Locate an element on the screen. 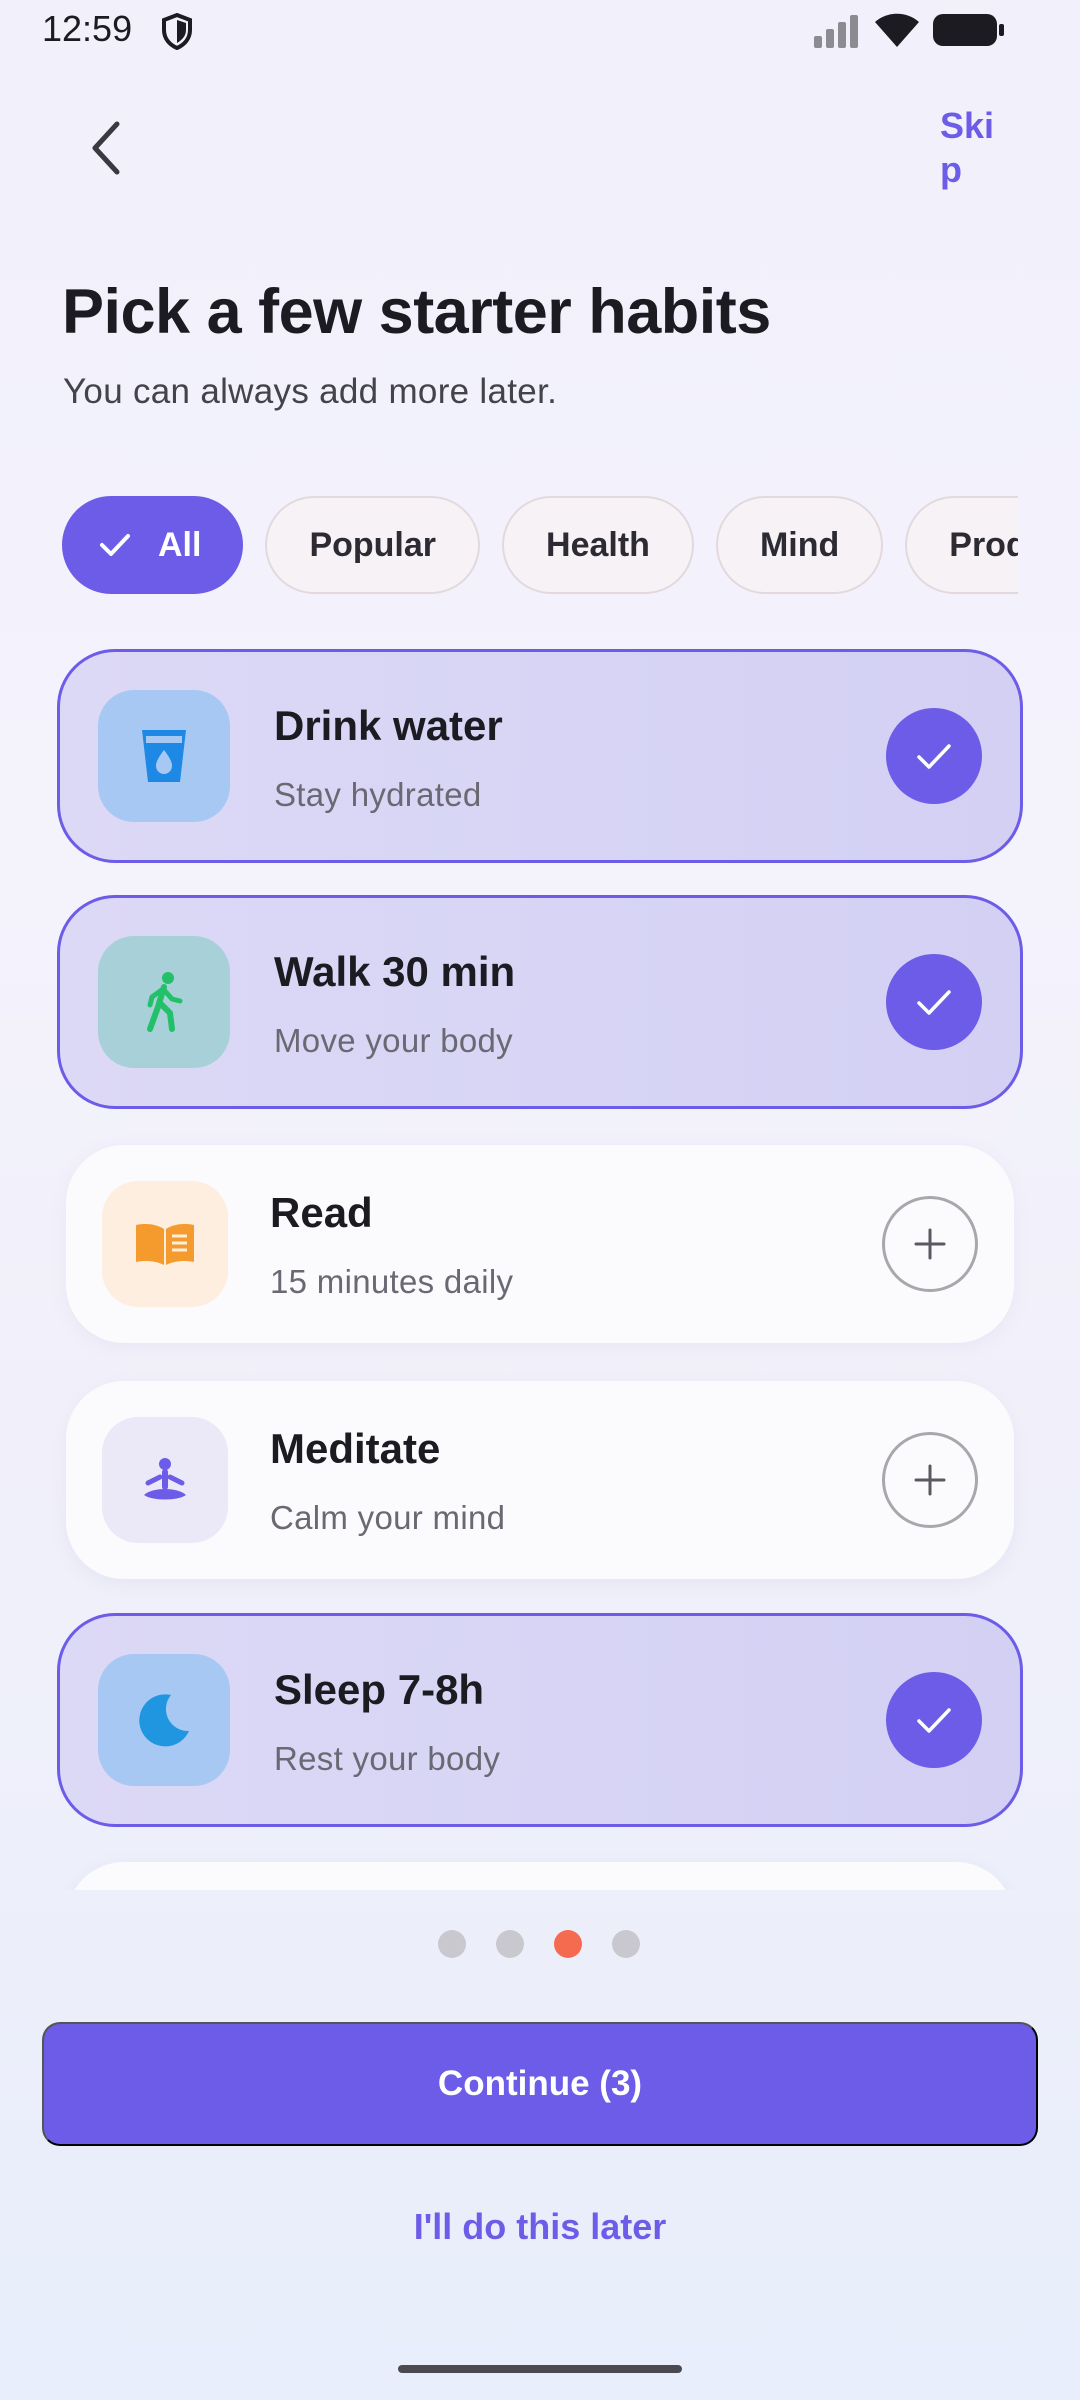 The width and height of the screenshot is (1080, 2400). shield-icon is located at coordinates (177, 31).